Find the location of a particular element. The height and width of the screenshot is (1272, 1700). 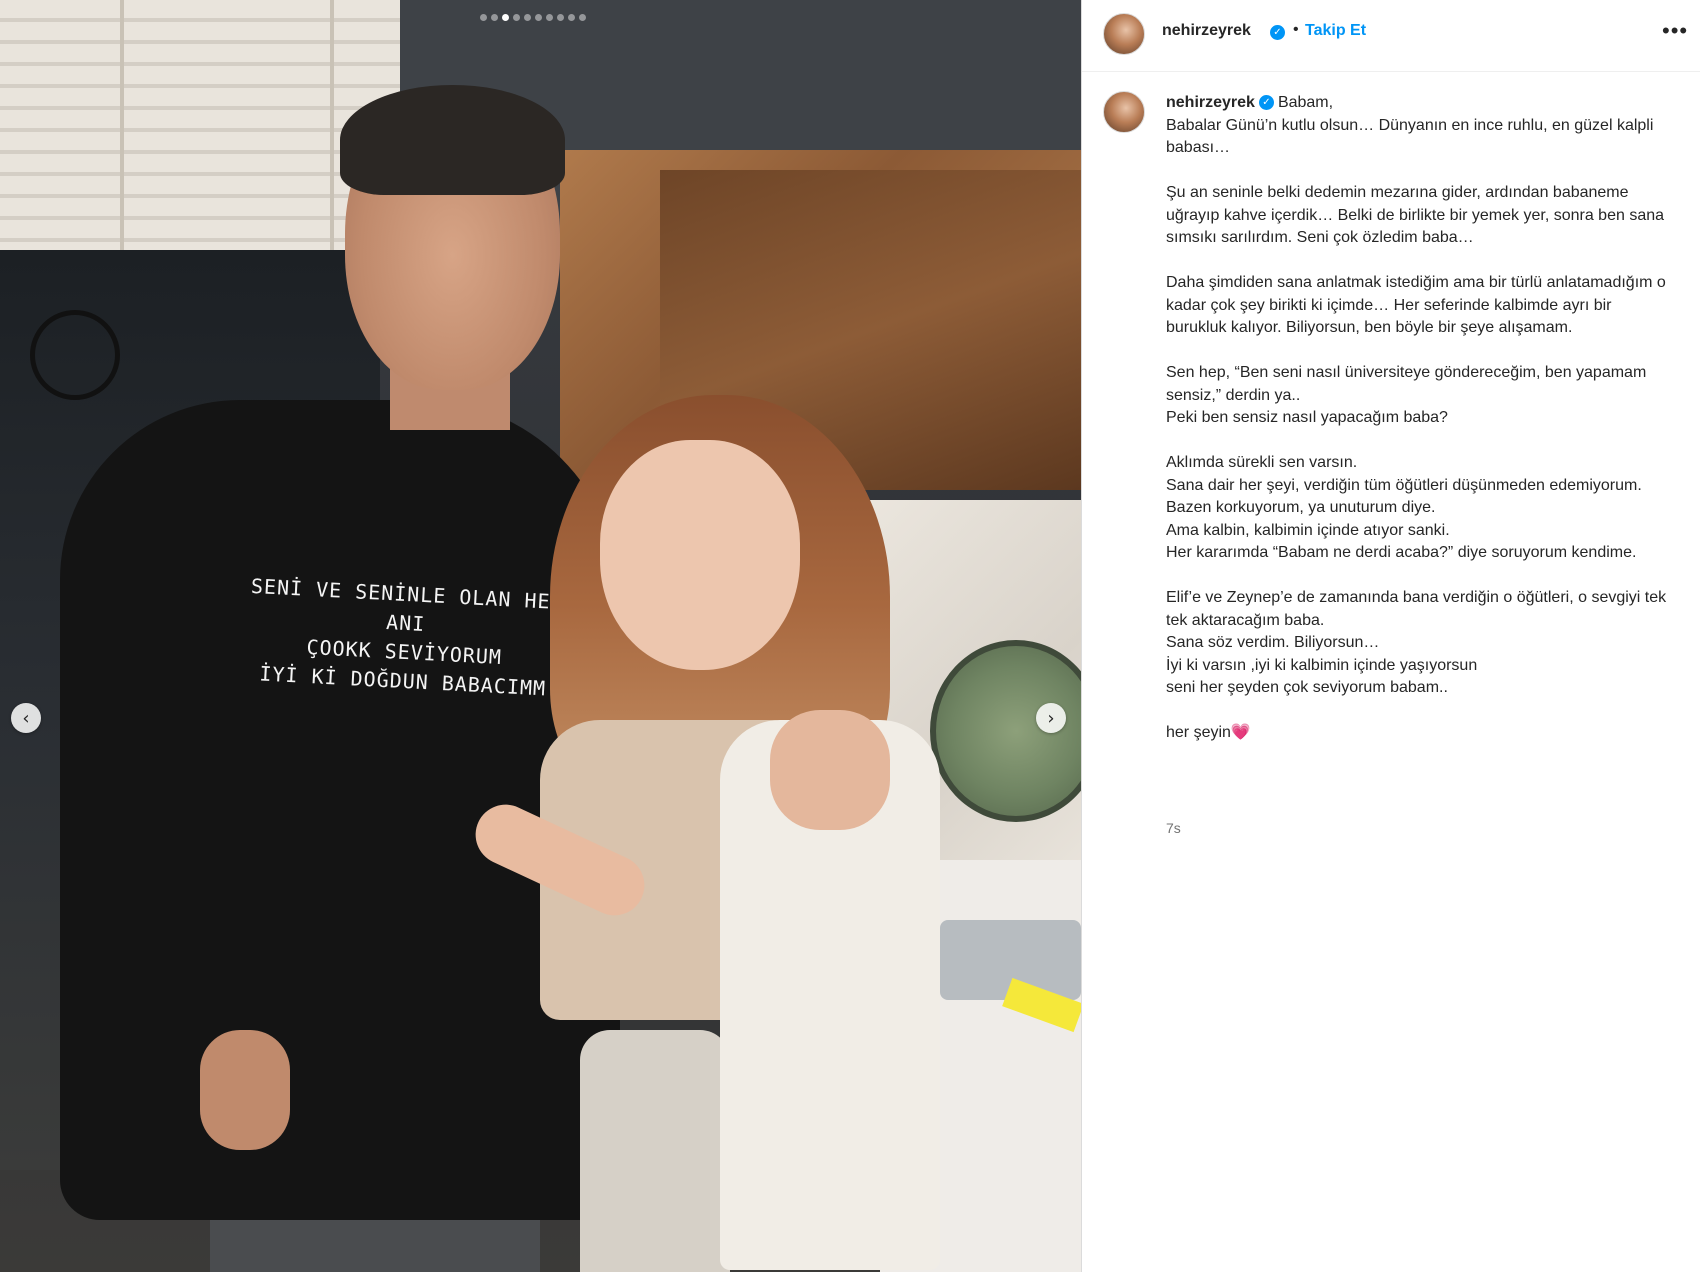

more-options-icon: ••• is located at coordinates (1675, 31).